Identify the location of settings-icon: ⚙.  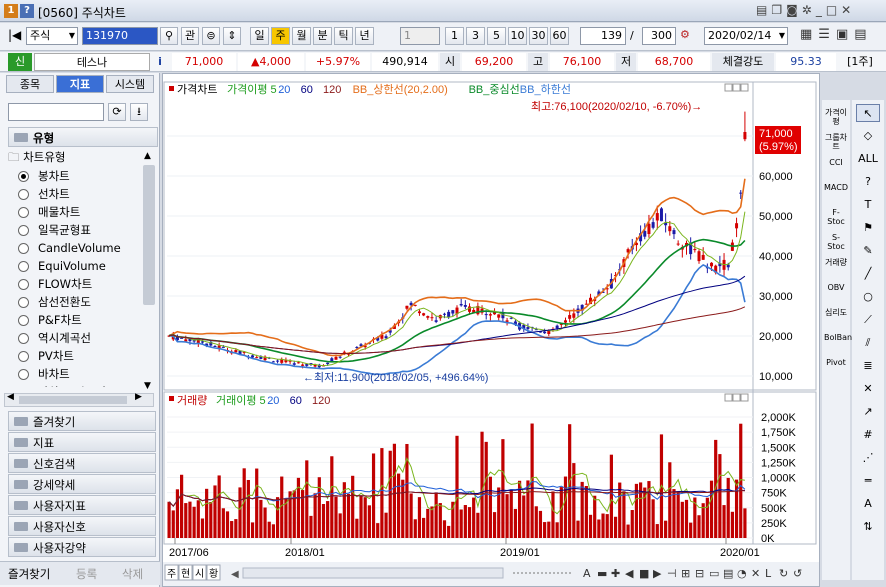
(685, 34).